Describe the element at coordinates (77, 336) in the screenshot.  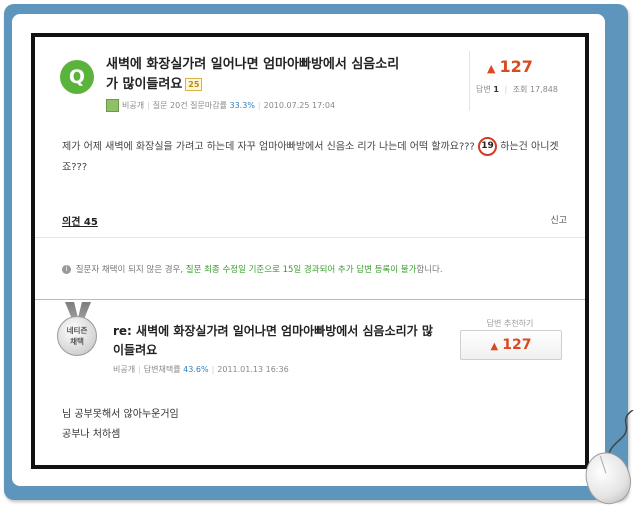
I see `netizen-pick-medal-icon: 네티즌 채택` at that location.